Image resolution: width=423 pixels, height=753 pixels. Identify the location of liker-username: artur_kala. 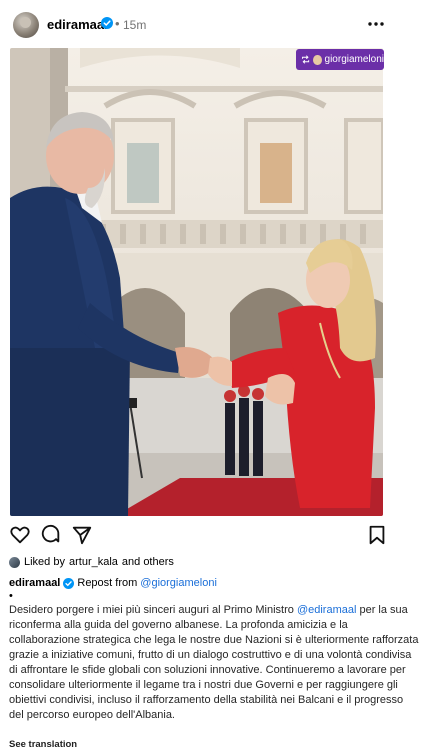
(93, 562).